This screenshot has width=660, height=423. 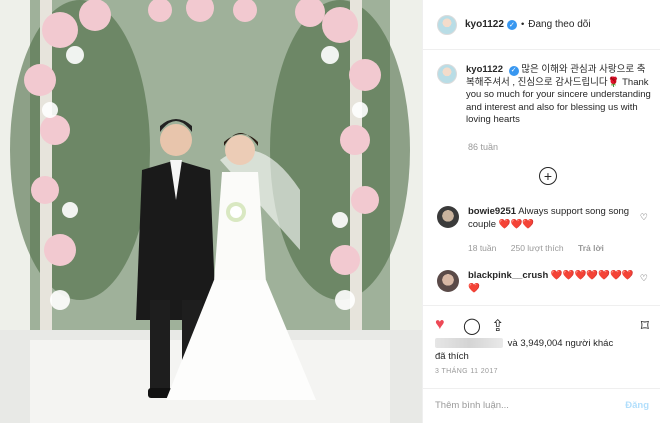 I want to click on caption-time: 86 tuần, so click(x=483, y=147).